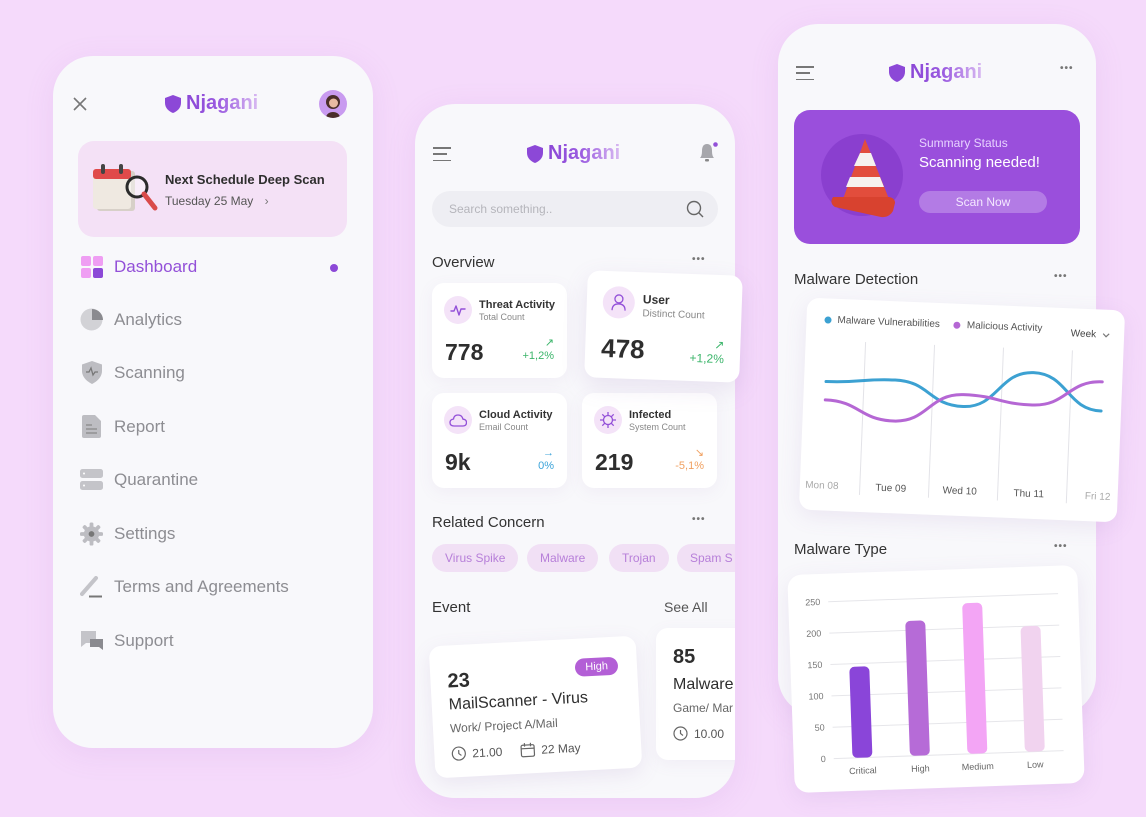 The image size is (1146, 817). Describe the element at coordinates (504, 427) in the screenshot. I see `stat-subtitle: Email Count` at that location.